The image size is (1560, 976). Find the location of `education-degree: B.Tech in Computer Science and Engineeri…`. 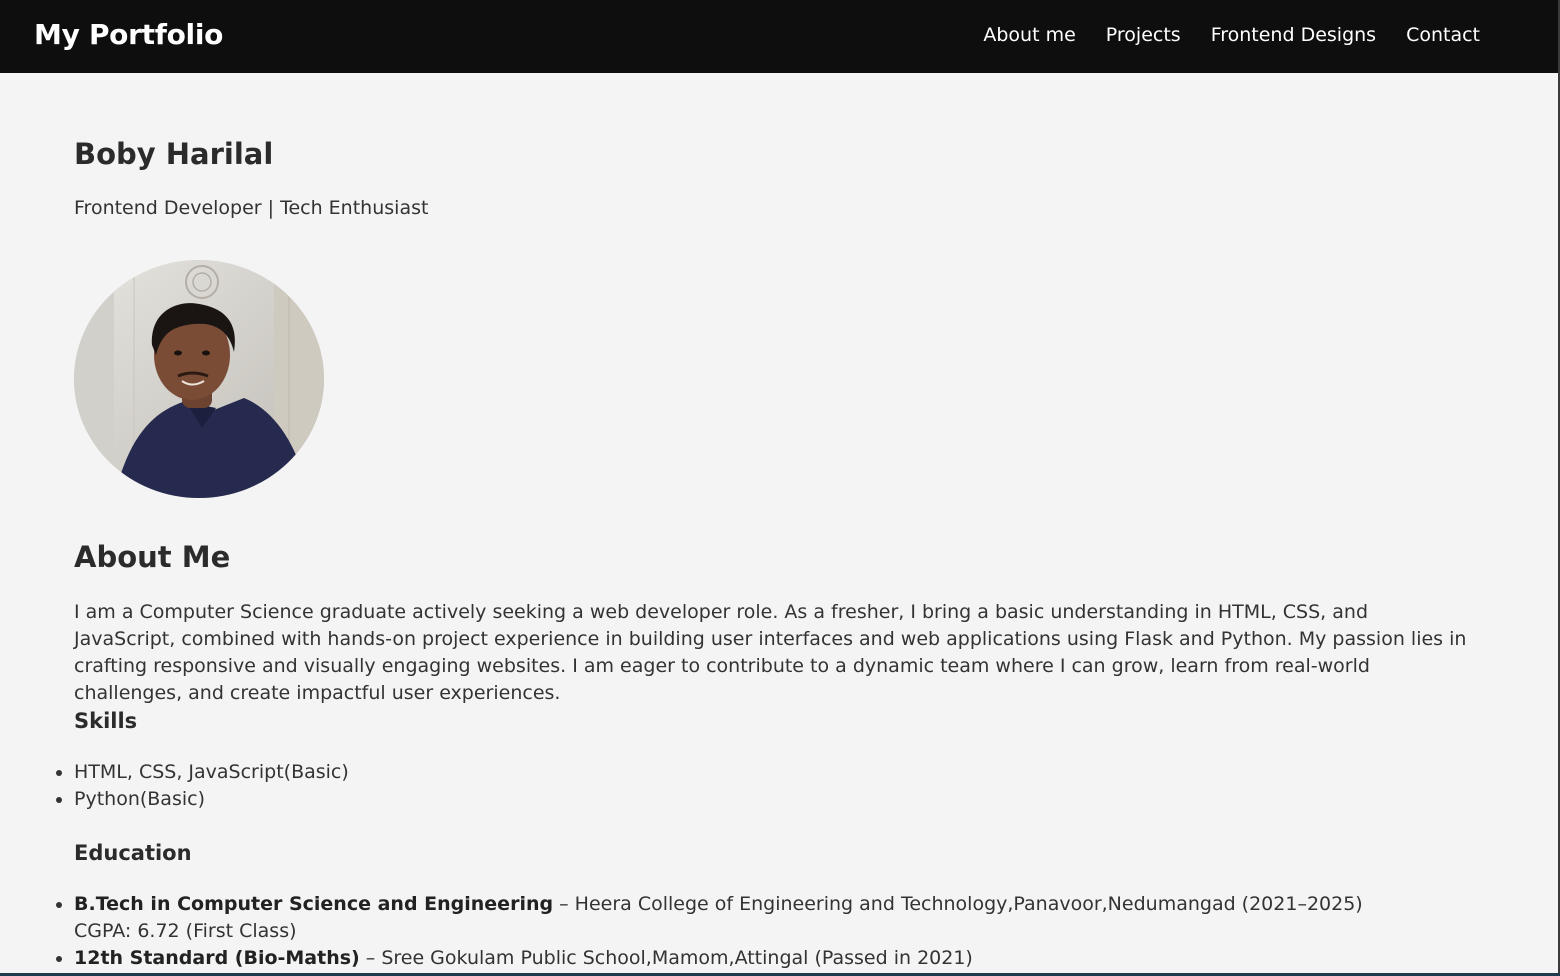

education-degree: B.Tech in Computer Science and Engineeri… is located at coordinates (314, 904).